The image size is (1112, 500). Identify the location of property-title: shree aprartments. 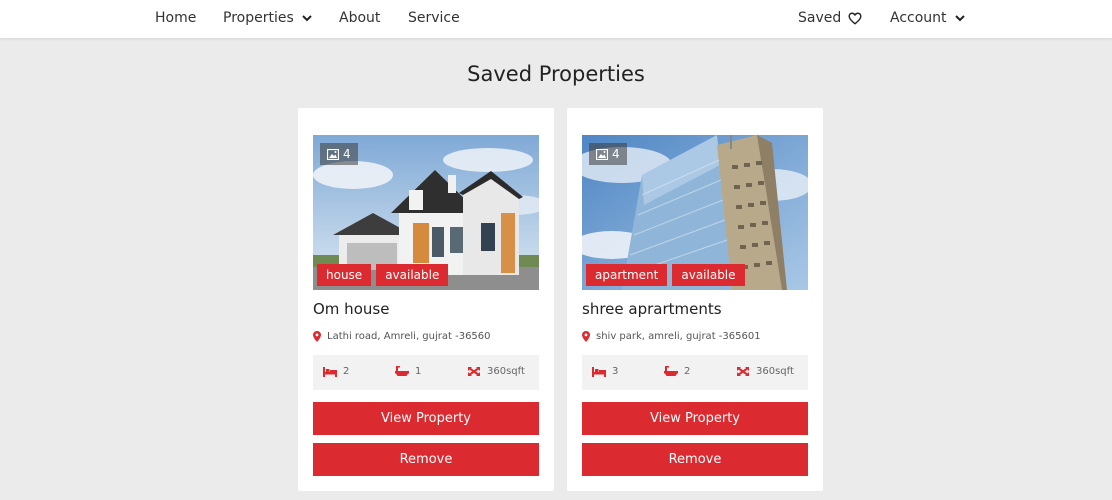
(652, 309).